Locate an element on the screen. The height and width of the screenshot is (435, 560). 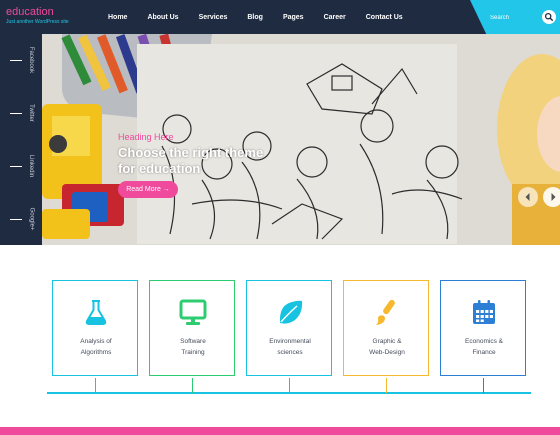
feature-card-label-line2: Training is located at coordinates (193, 352).